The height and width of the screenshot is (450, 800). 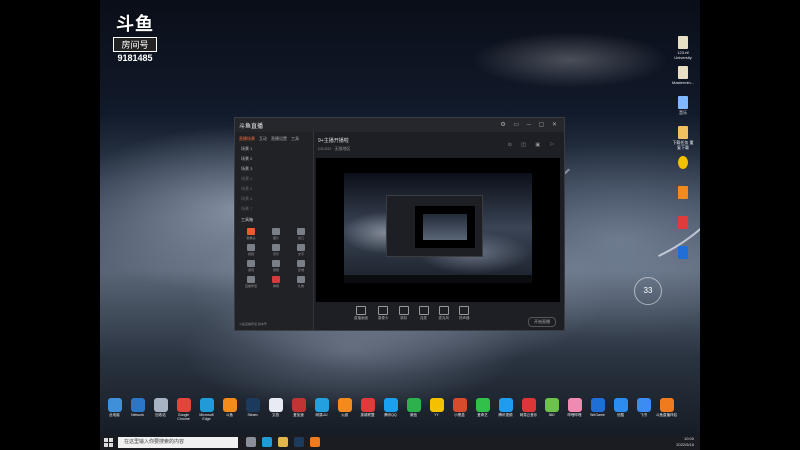 I want to click on action-mic: 麦克风, so click(x=444, y=312).